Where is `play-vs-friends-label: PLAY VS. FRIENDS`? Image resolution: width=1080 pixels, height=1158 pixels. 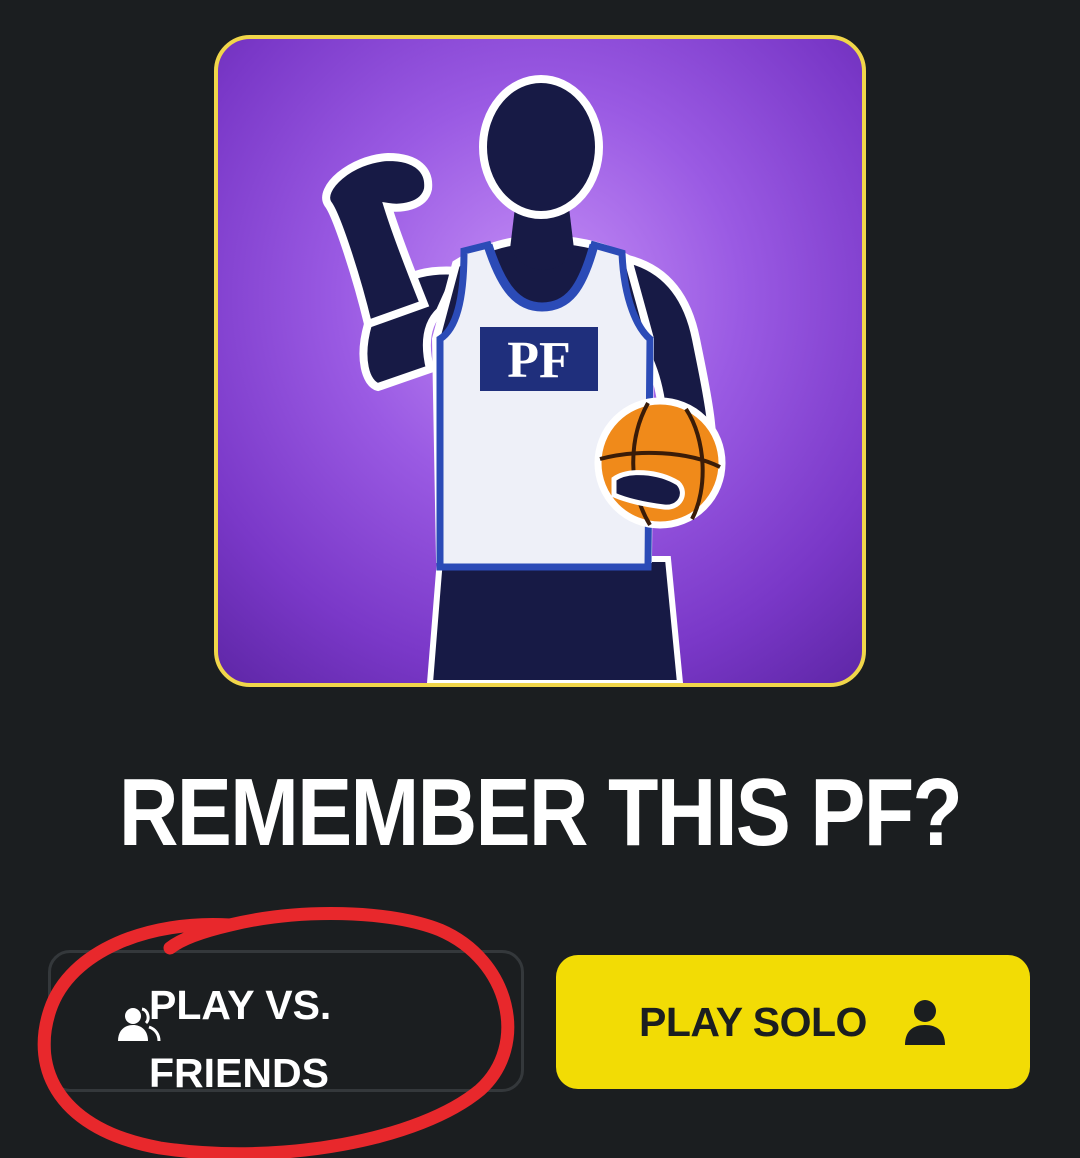
play-vs-friends-label: PLAY VS. FRIENDS is located at coordinates (269, 1039).